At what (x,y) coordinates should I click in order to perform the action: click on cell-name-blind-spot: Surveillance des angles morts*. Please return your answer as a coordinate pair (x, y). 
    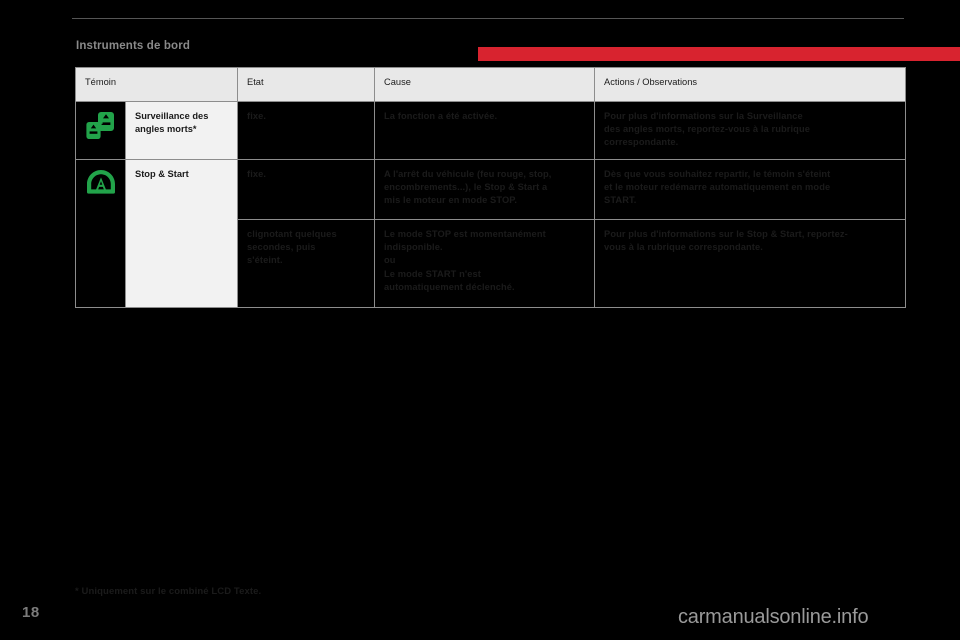
    Looking at the image, I should click on (181, 130).